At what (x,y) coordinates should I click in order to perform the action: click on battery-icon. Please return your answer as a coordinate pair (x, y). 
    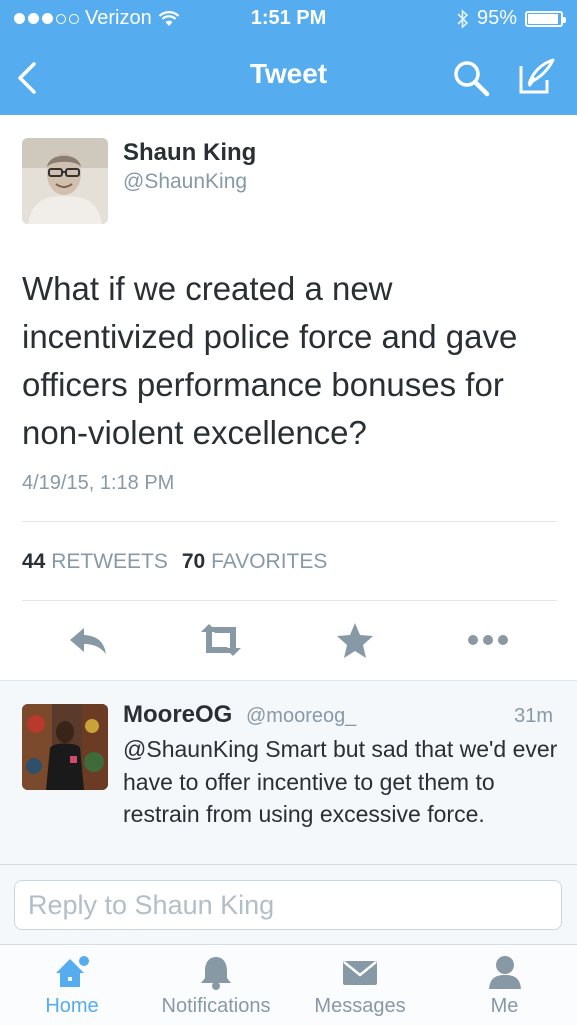
    Looking at the image, I should click on (545, 18).